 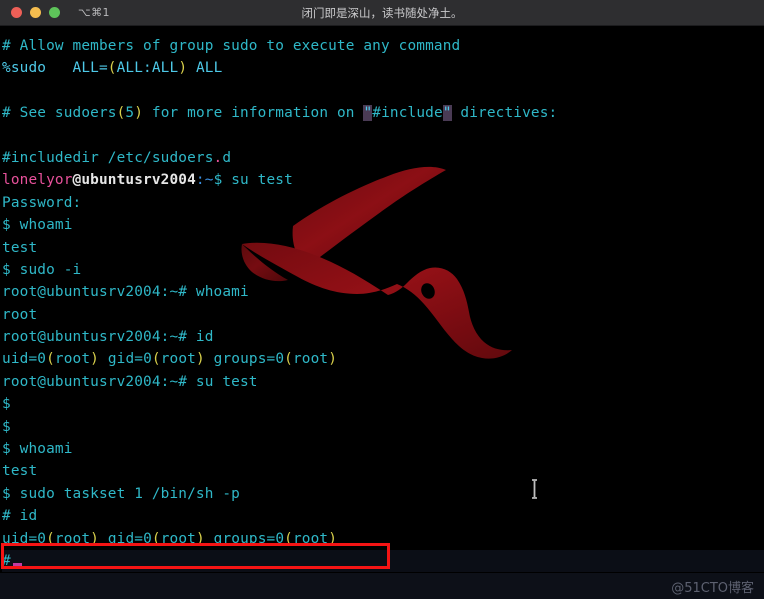 What do you see at coordinates (42, 202) in the screenshot?
I see `password-prompt: Password:` at bounding box center [42, 202].